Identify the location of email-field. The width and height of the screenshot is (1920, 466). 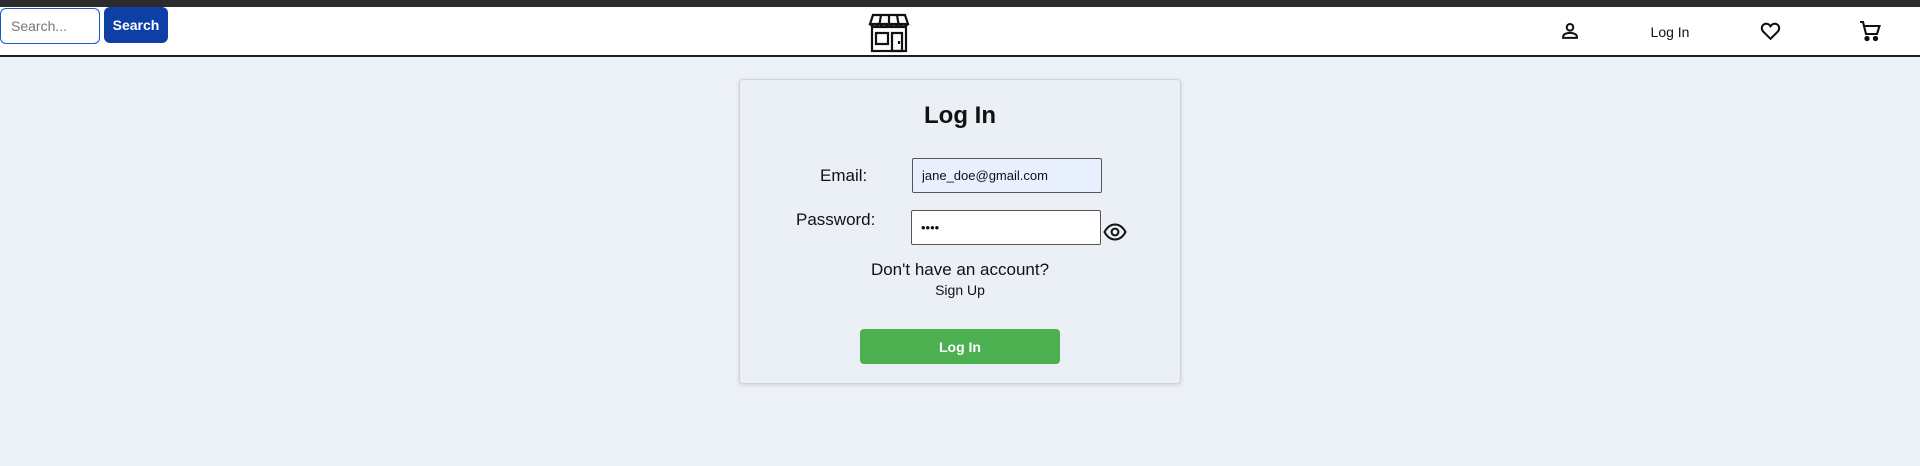
(1007, 175).